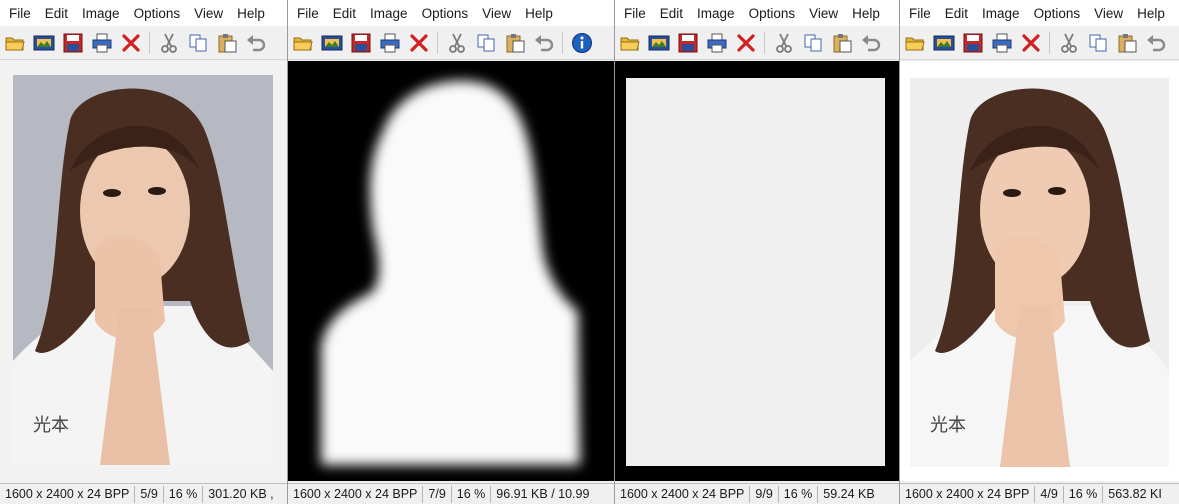 This screenshot has width=1179, height=504. What do you see at coordinates (764, 494) in the screenshot?
I see `status-index: 9/9` at bounding box center [764, 494].